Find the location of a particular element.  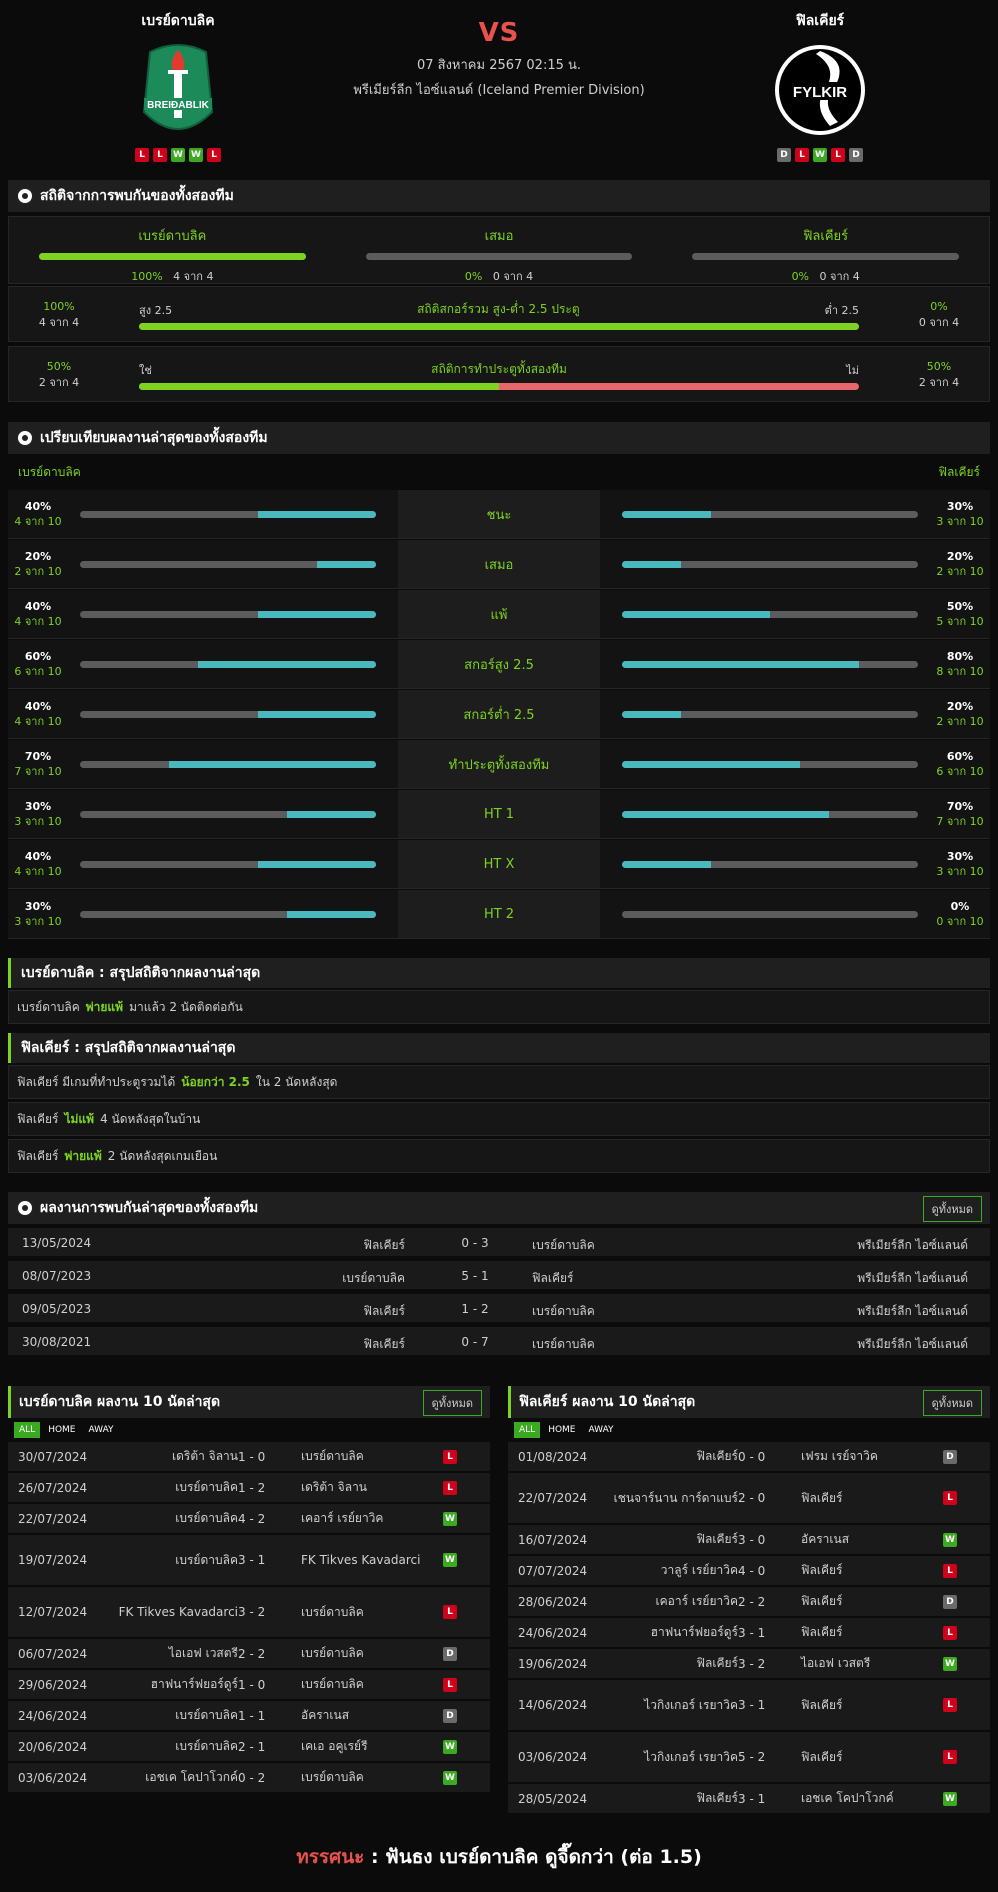

summary-text: ฟิลเคียร์ is located at coordinates (38, 1118).